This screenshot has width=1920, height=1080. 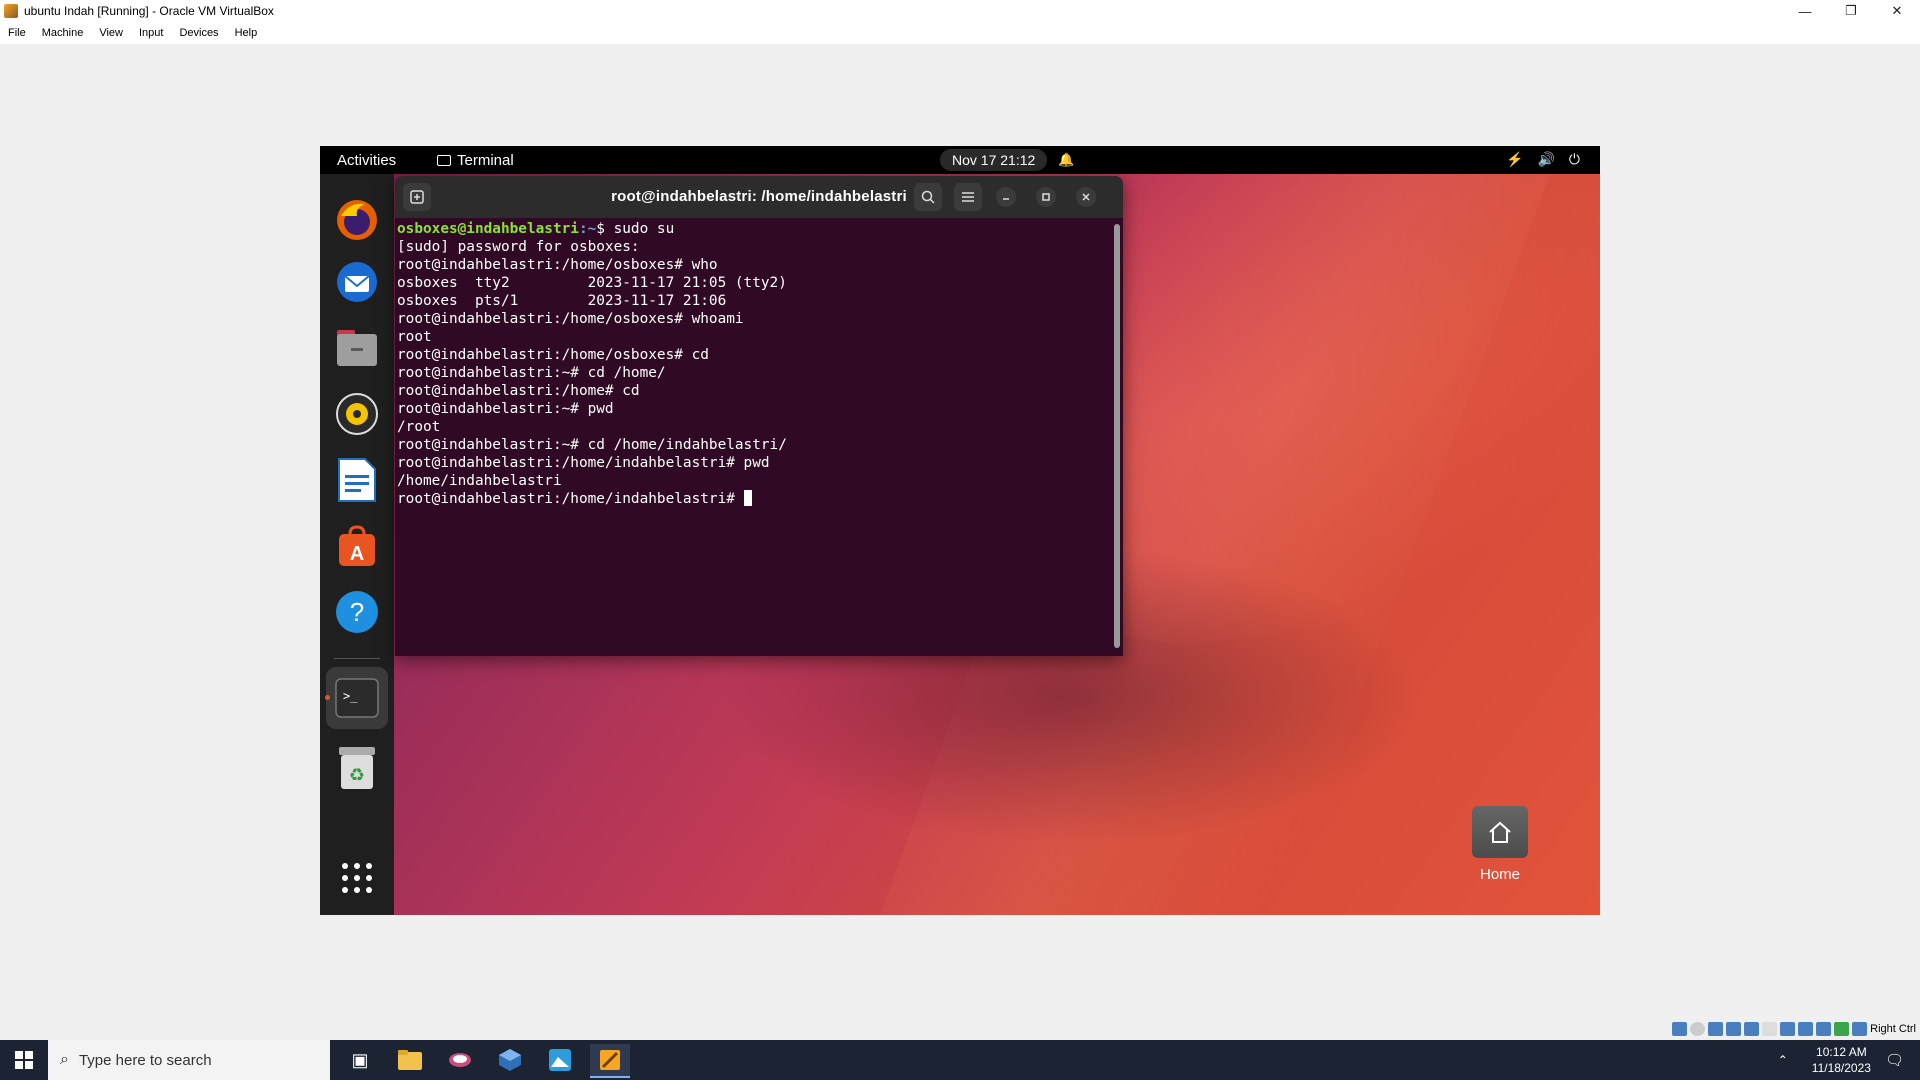 I want to click on prompt-command: $ sudo su, so click(x=635, y=229).